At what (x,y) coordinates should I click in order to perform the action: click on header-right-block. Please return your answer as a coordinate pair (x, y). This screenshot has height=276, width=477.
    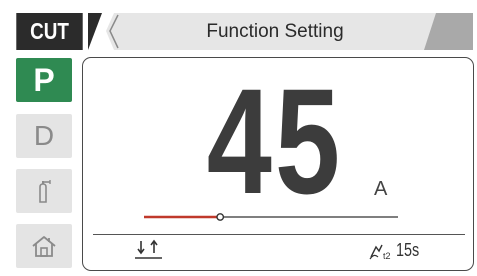
    Looking at the image, I should click on (448, 31).